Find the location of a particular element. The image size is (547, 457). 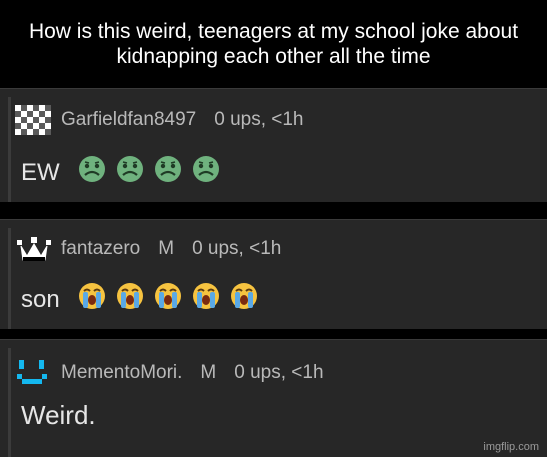

username-link: MementoMori. is located at coordinates (121, 373).